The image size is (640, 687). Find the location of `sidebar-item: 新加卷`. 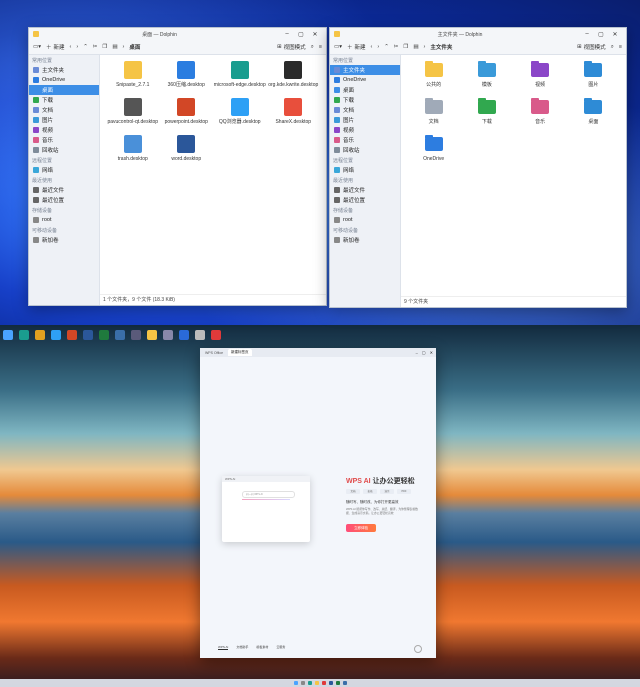

sidebar-item: 新加卷 is located at coordinates (64, 240).